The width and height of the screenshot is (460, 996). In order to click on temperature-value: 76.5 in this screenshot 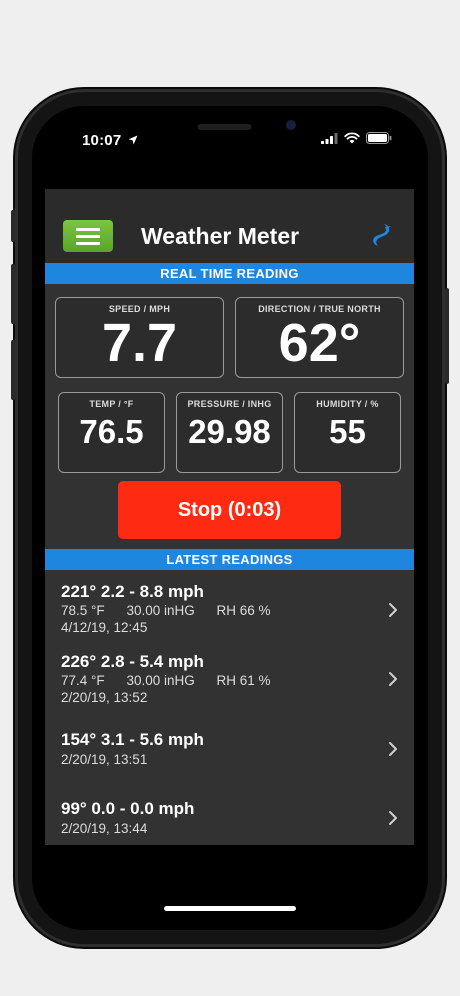, I will do `click(111, 431)`.